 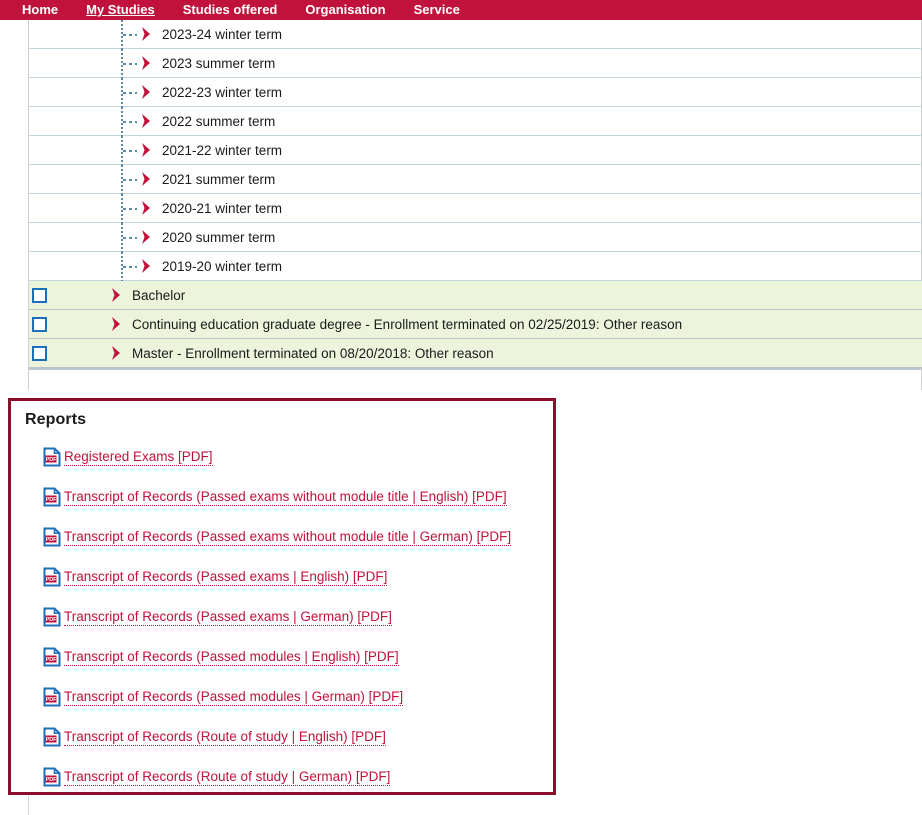 I want to click on nav-item-my-studies: My Studies, so click(x=120, y=10).